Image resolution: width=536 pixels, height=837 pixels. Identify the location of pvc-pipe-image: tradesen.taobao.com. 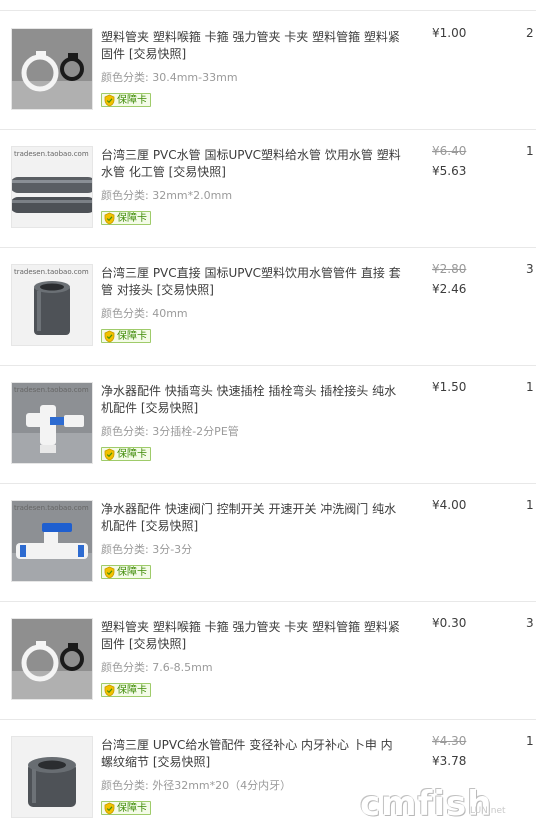
(52, 187).